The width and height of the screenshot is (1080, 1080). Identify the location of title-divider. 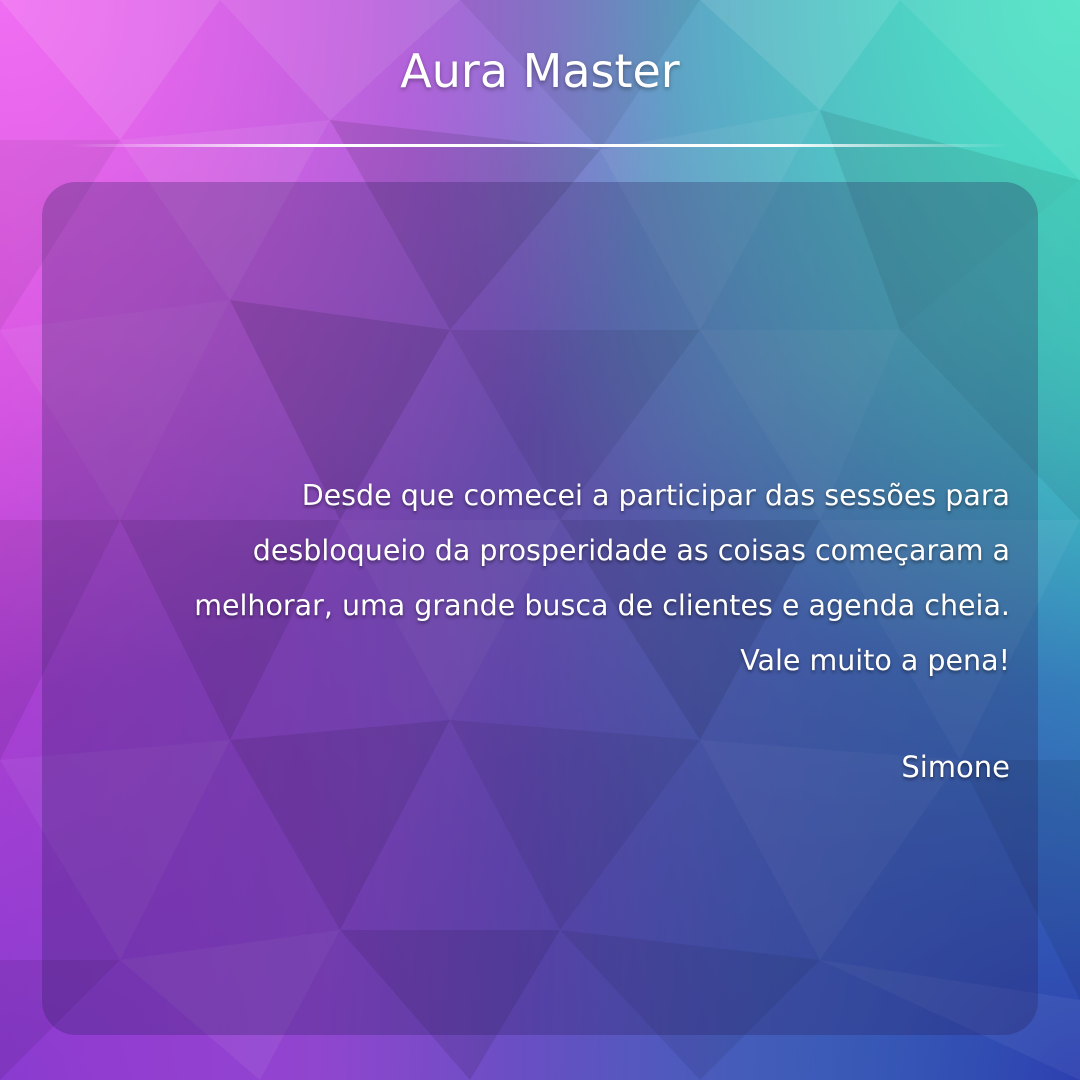
(540, 145).